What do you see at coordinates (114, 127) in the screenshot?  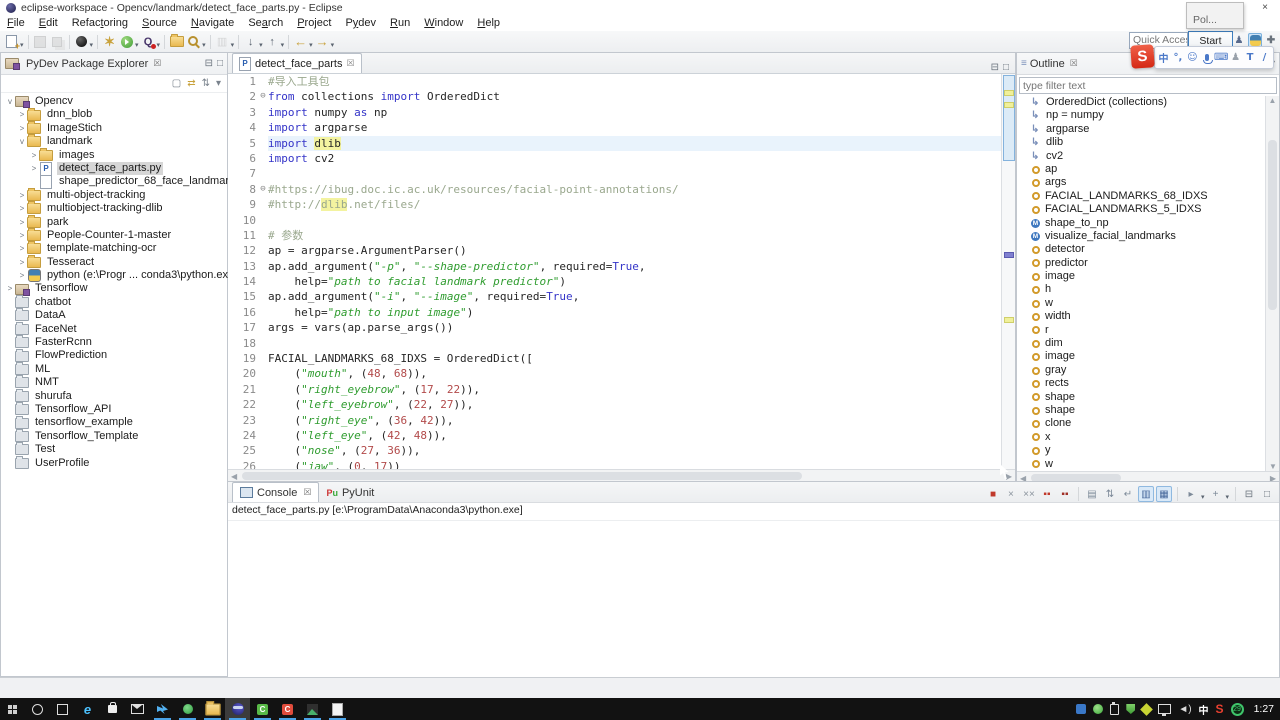 I see `tree-item-imagestich: > ImageStich` at bounding box center [114, 127].